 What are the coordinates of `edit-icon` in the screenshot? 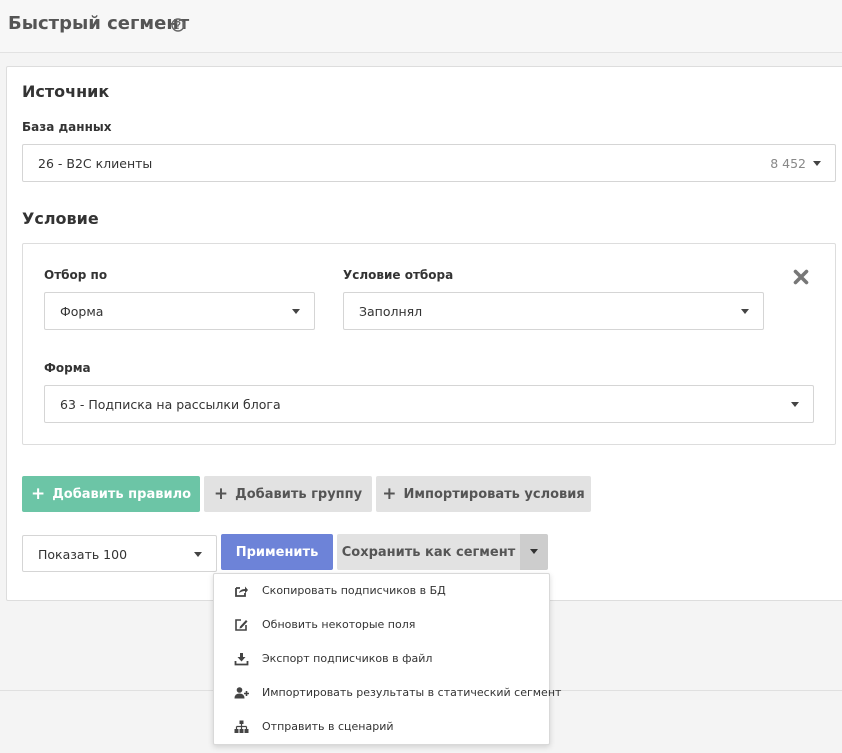 It's located at (241, 625).